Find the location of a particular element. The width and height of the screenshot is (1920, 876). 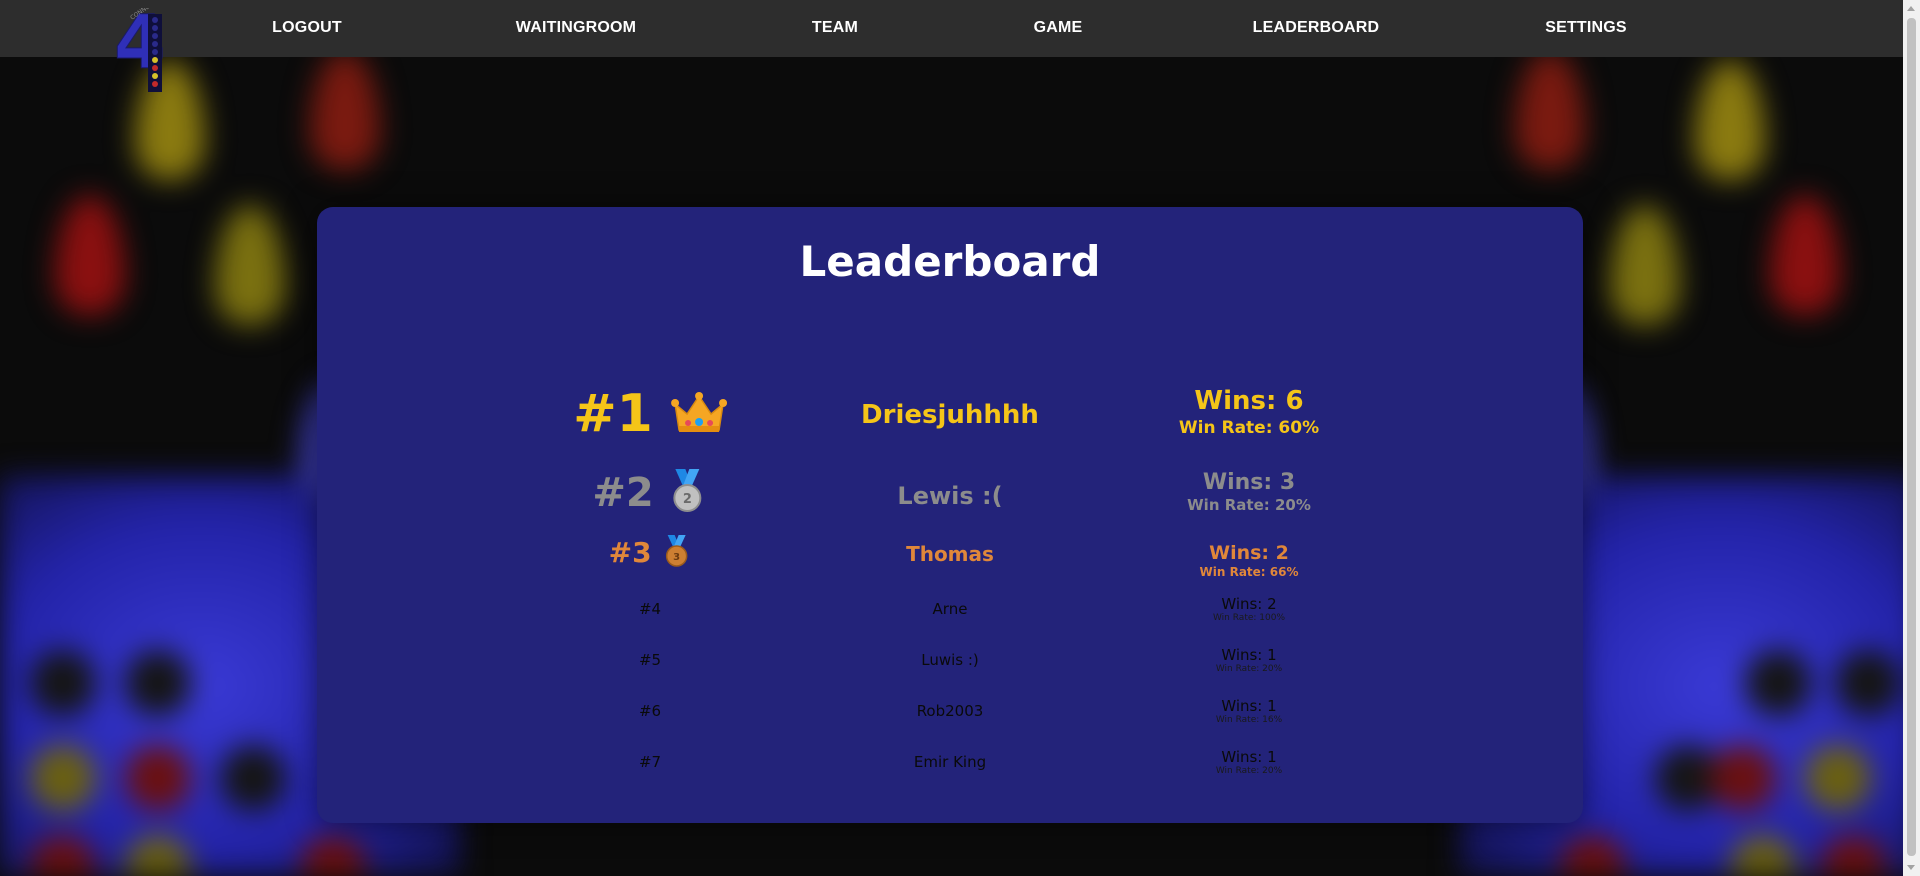

player-name: Arne is located at coordinates (950, 609).